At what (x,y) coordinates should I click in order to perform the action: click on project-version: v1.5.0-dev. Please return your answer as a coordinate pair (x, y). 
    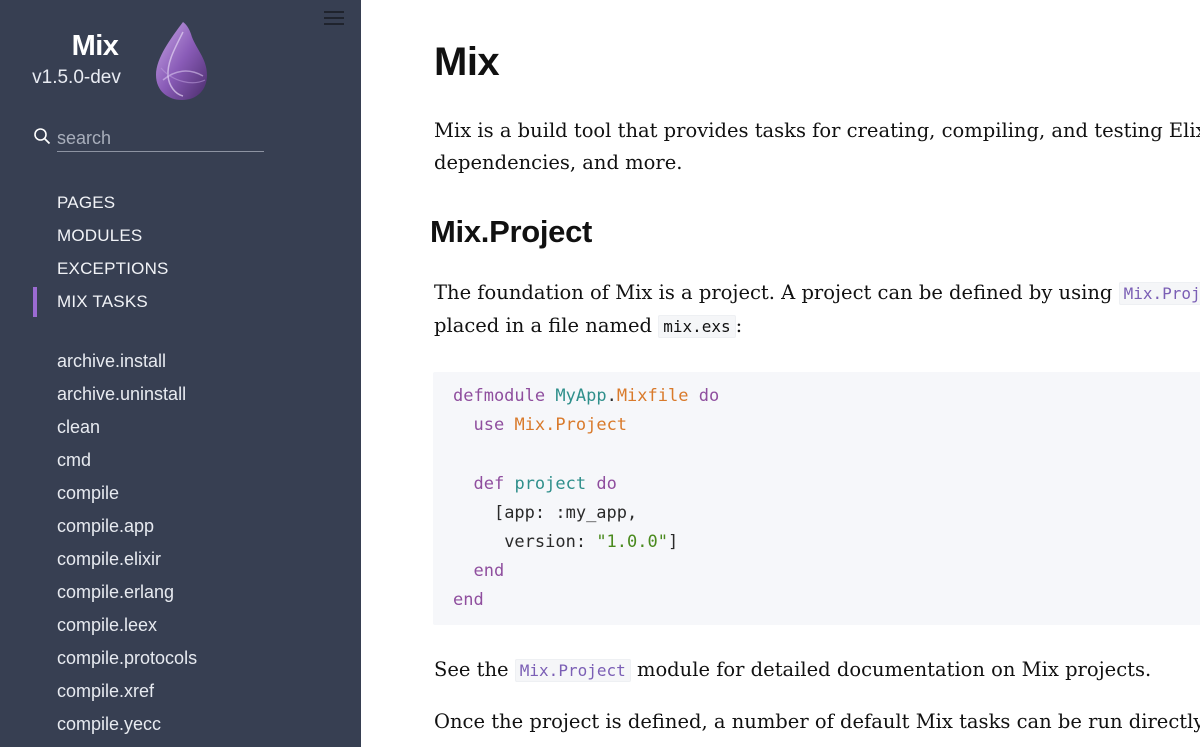
    Looking at the image, I should click on (76, 77).